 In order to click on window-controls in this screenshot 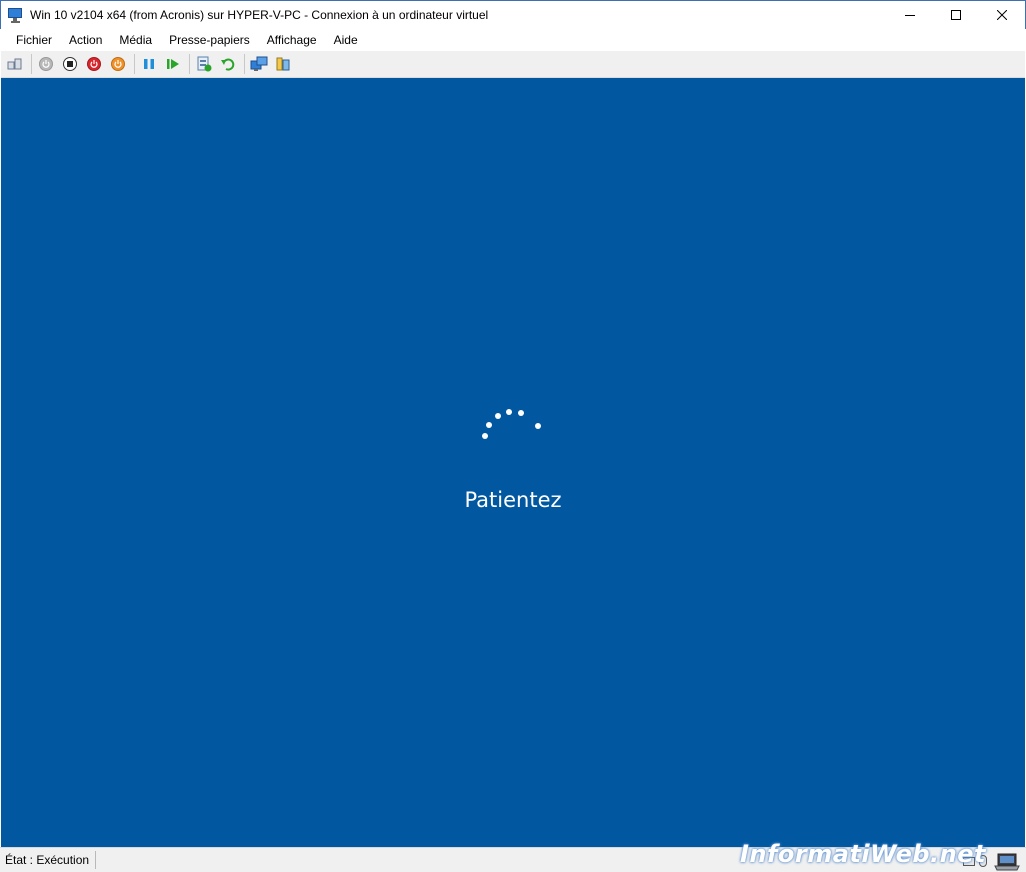, I will do `click(956, 15)`.